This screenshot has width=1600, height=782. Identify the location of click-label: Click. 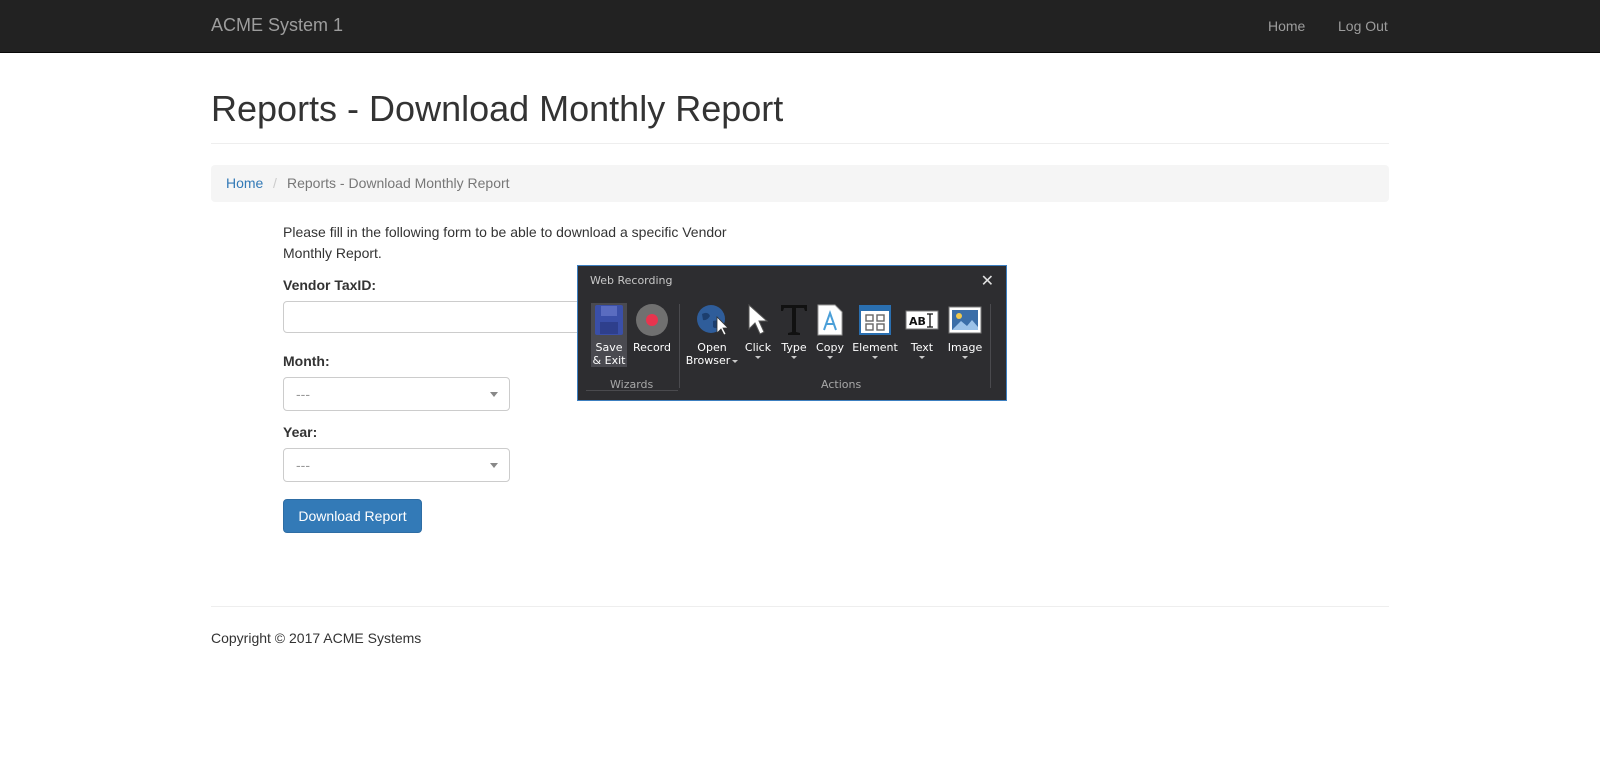
(758, 347).